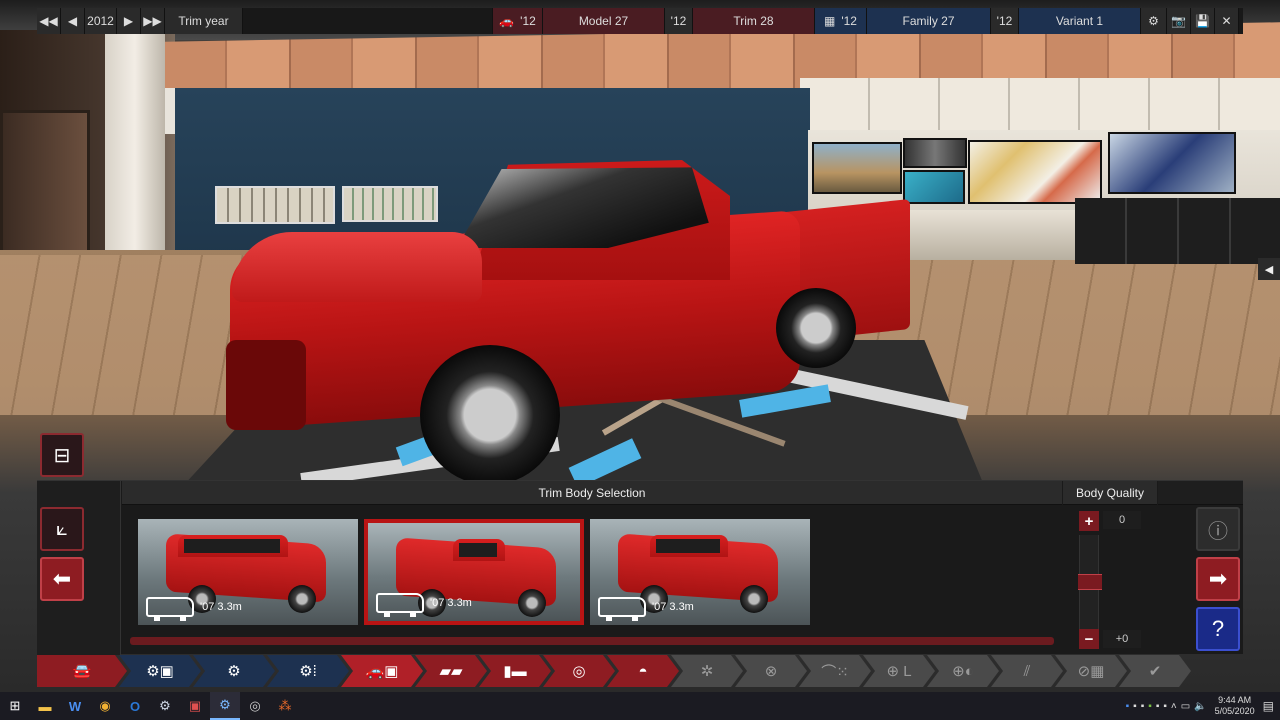  I want to click on skip-forward-icon: ▶▶, so click(152, 21).